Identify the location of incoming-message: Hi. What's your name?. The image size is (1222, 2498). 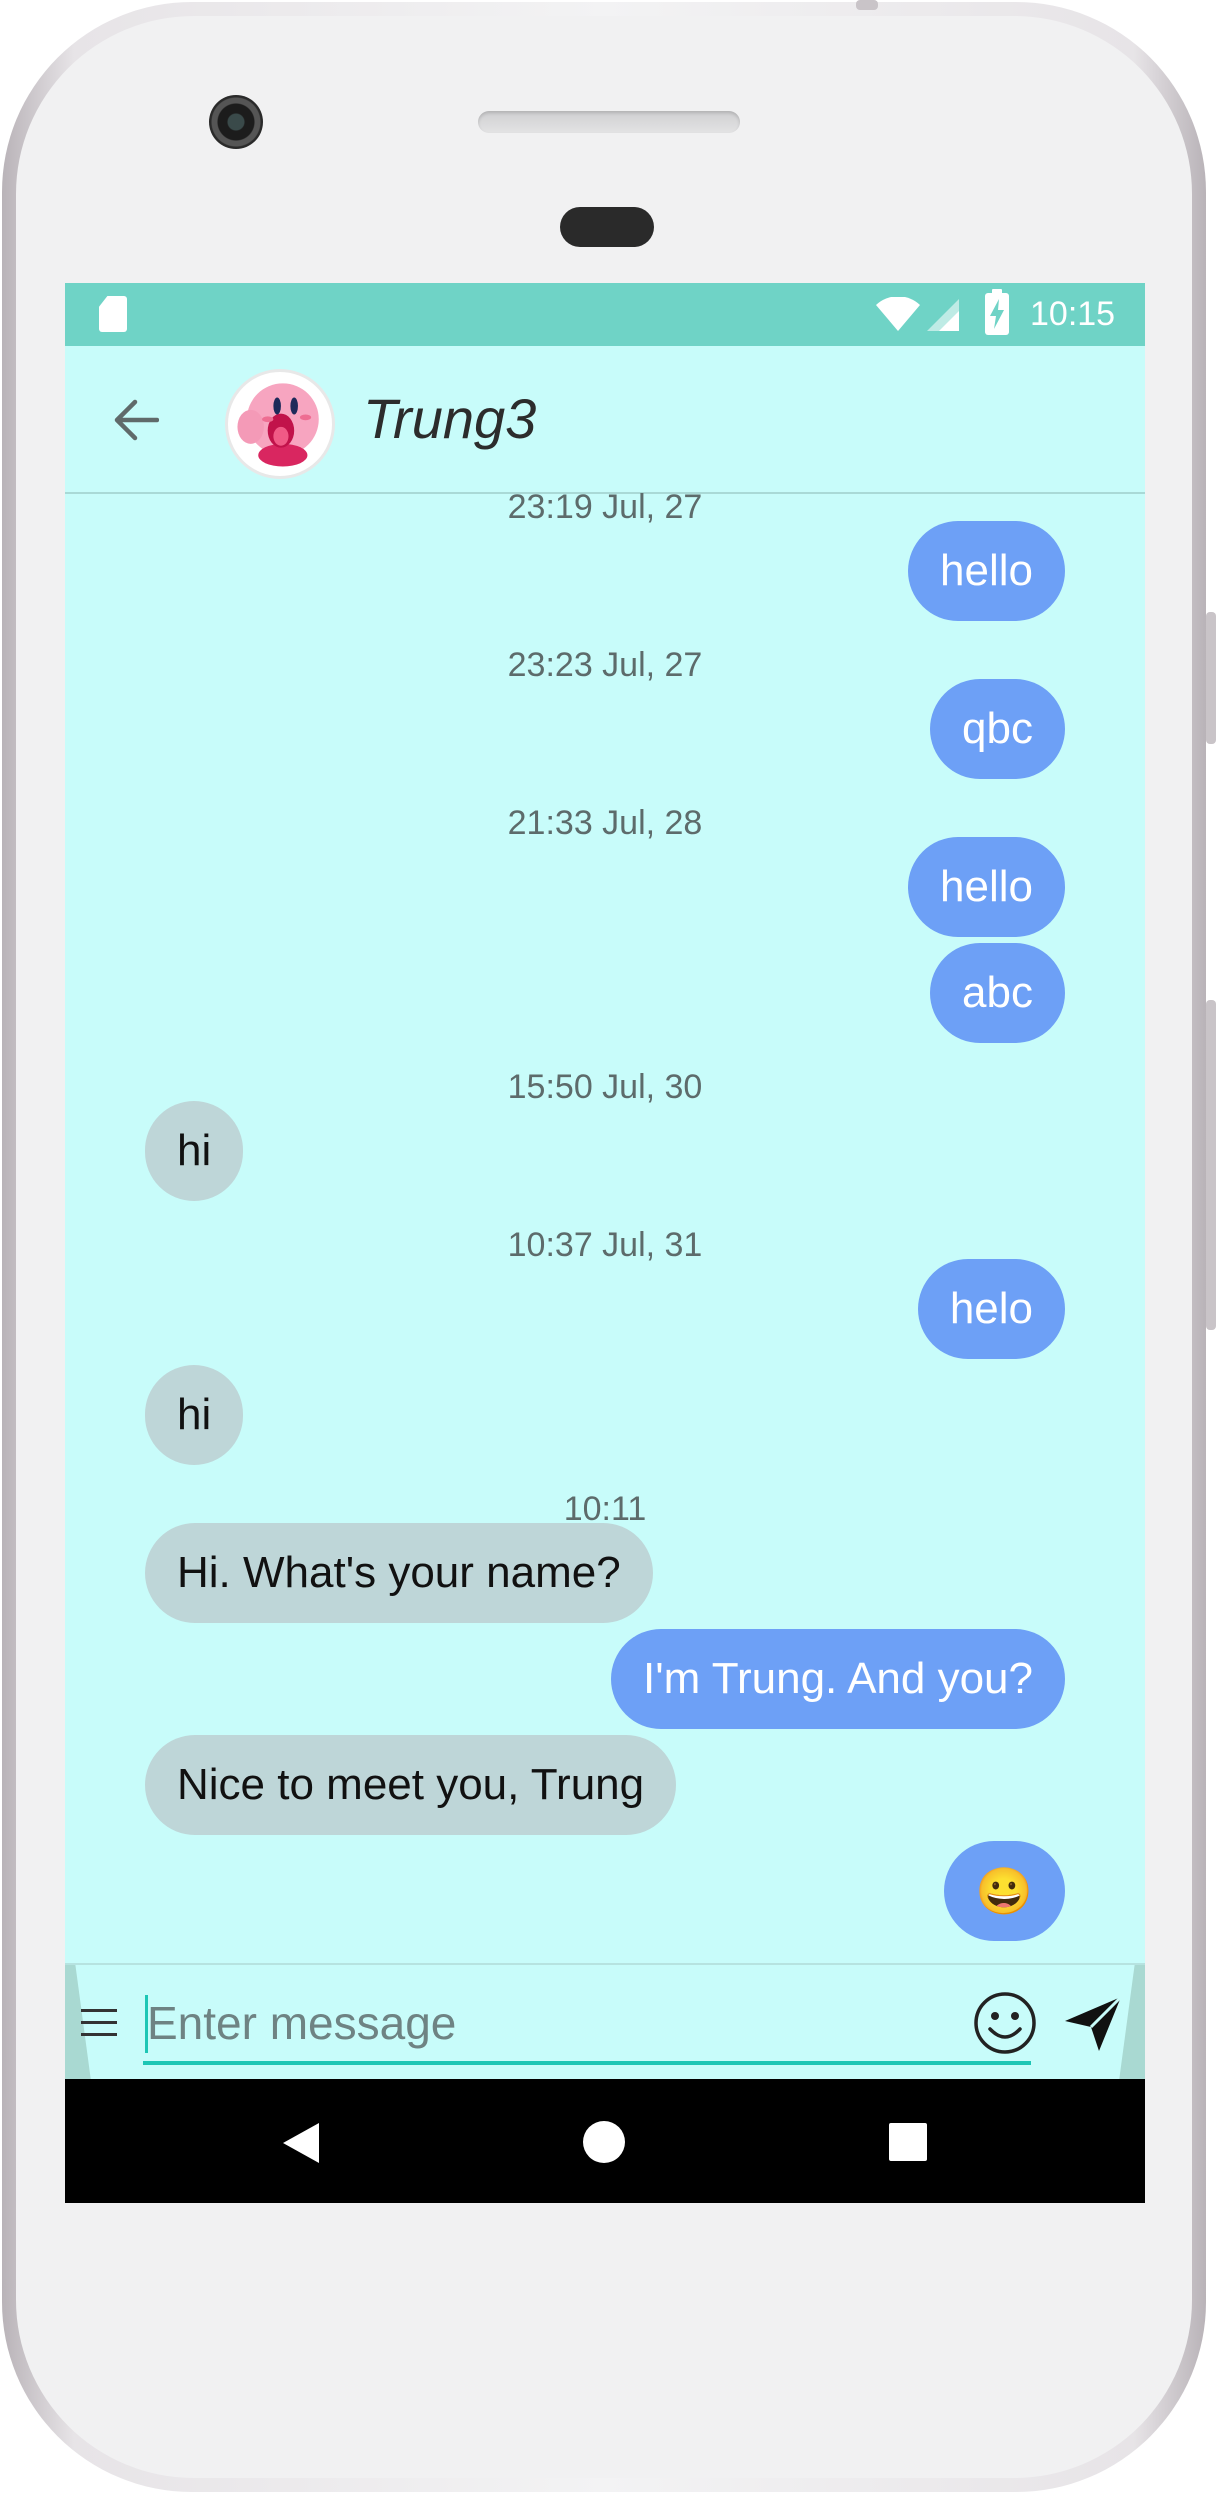
(399, 1573).